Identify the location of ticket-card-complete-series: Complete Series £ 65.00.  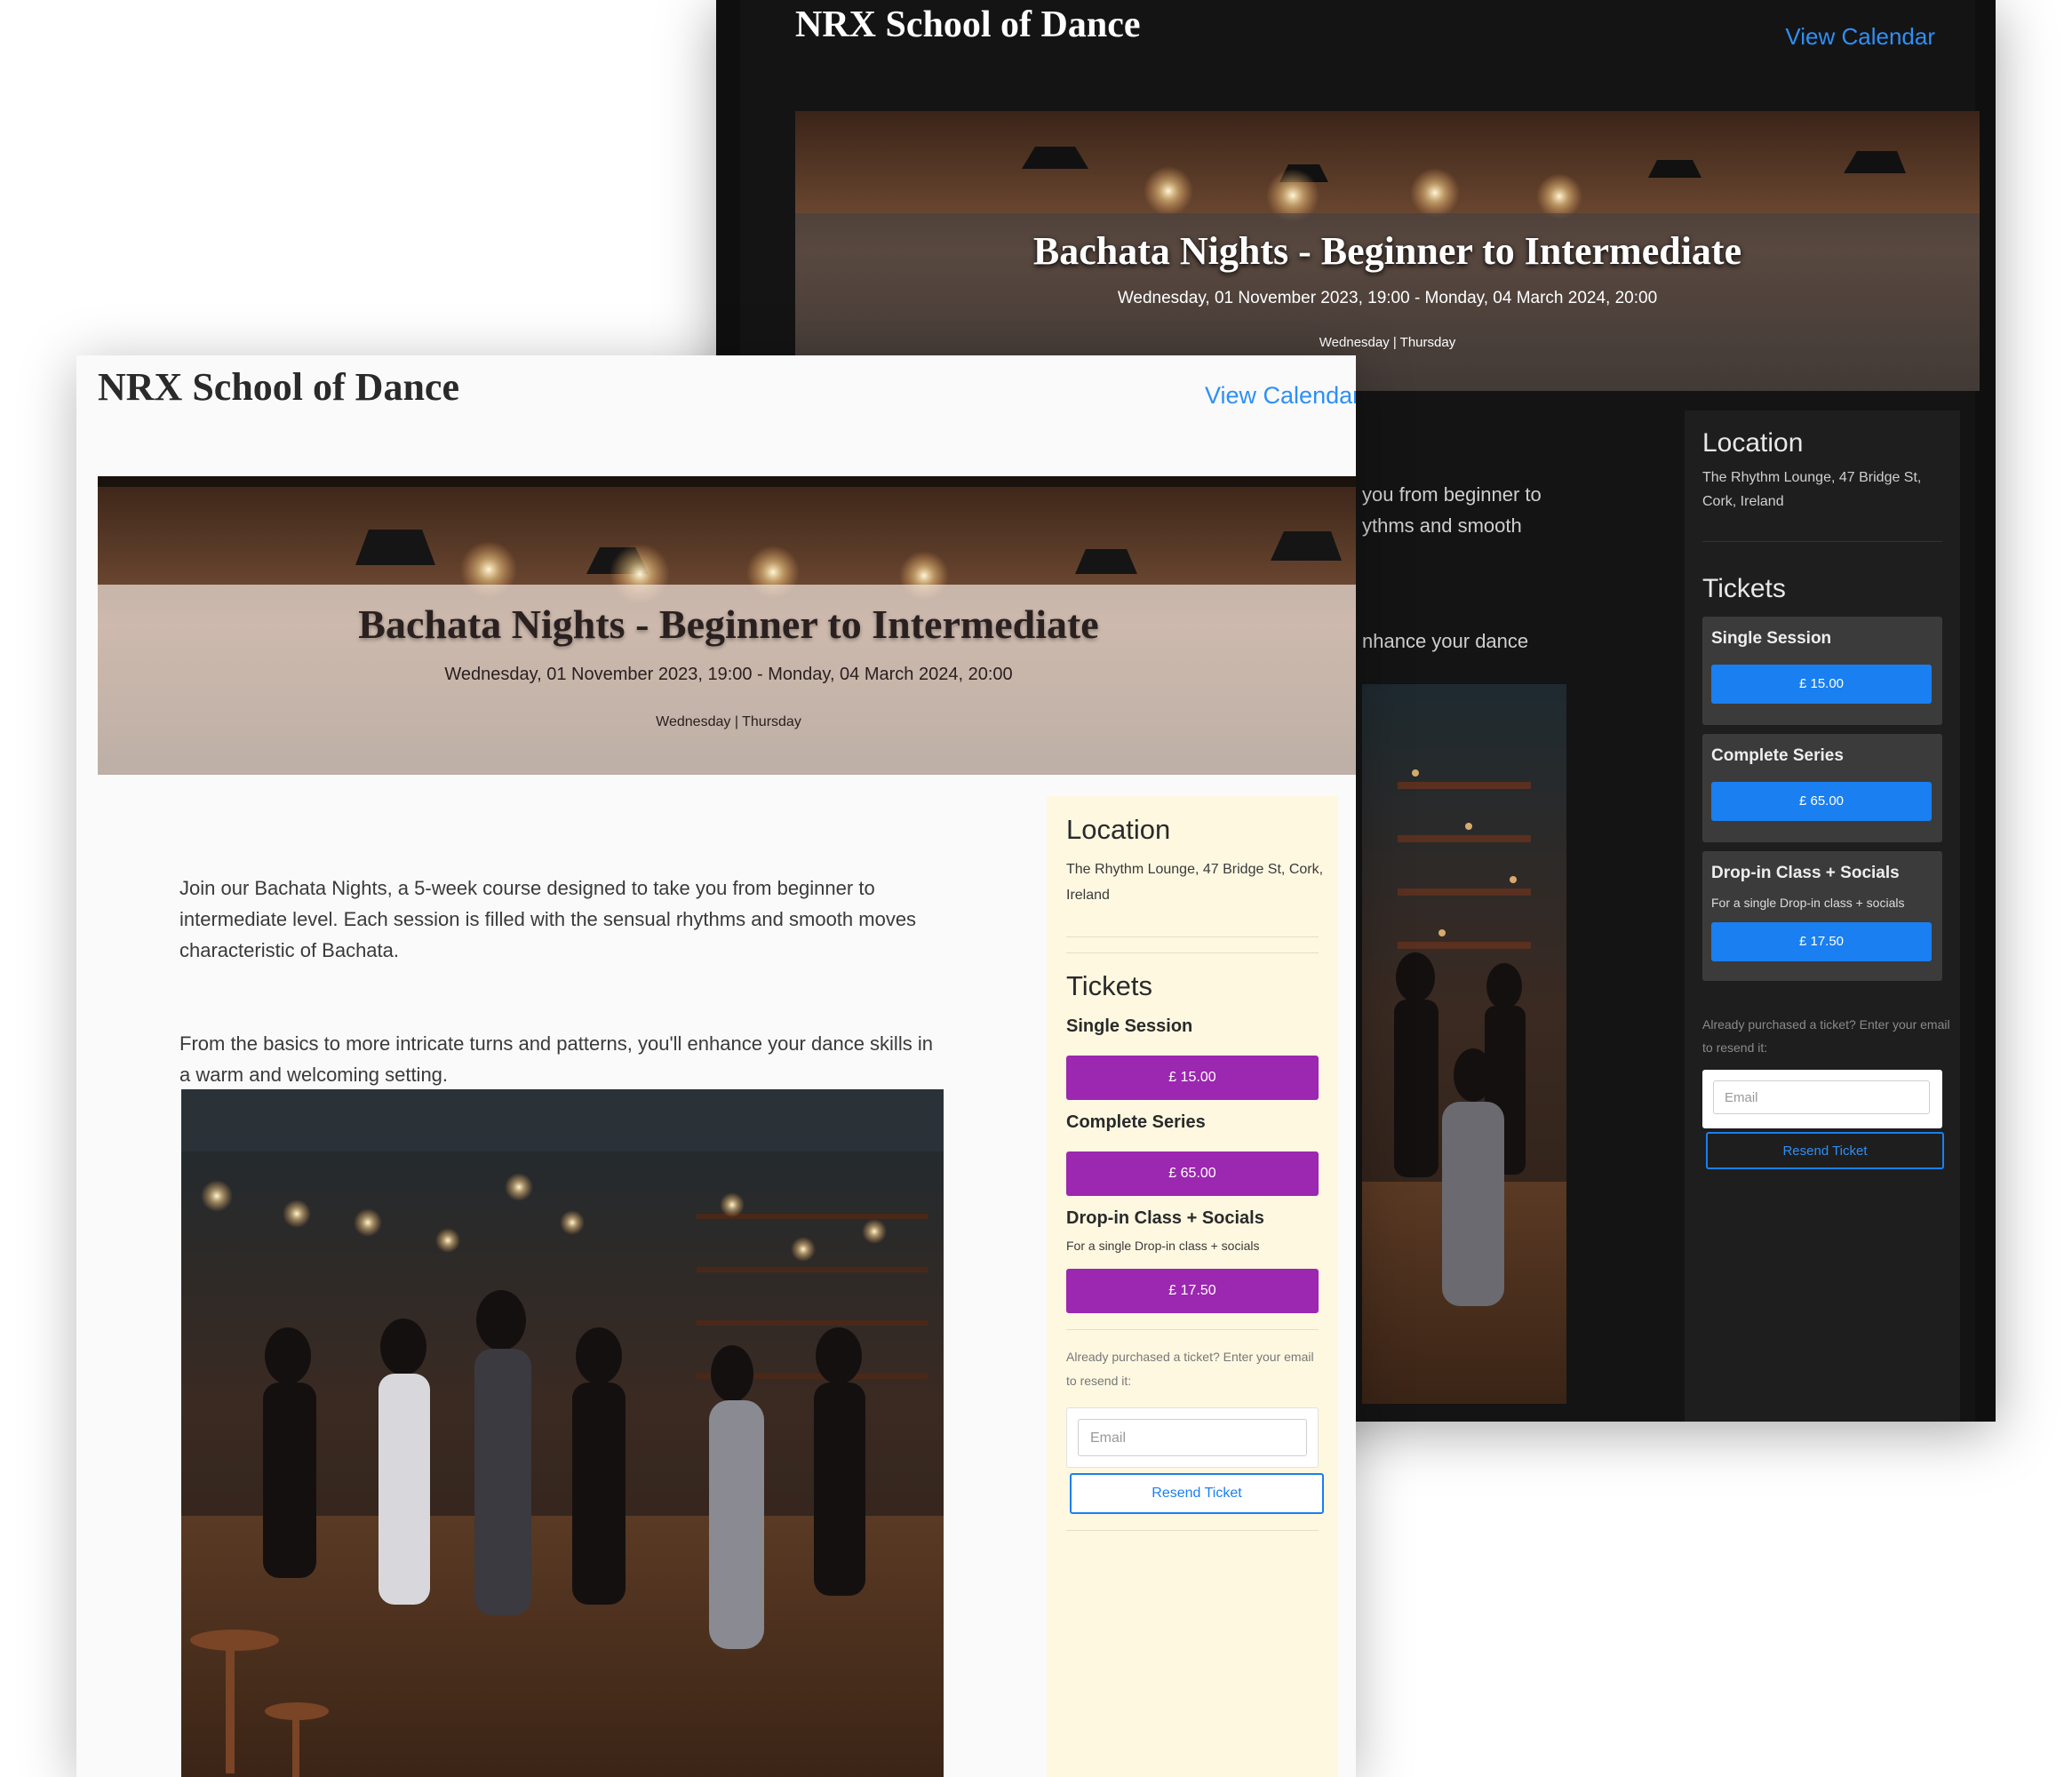
(1822, 788).